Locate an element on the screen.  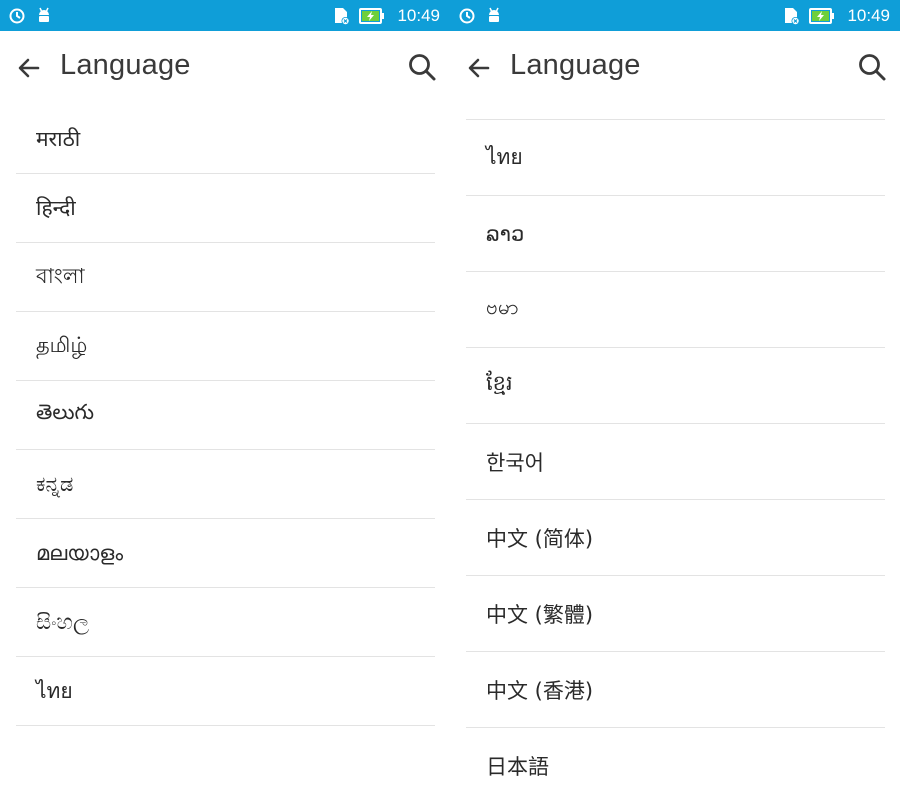
language-item-marathi: मराठी is located at coordinates (225, 139).